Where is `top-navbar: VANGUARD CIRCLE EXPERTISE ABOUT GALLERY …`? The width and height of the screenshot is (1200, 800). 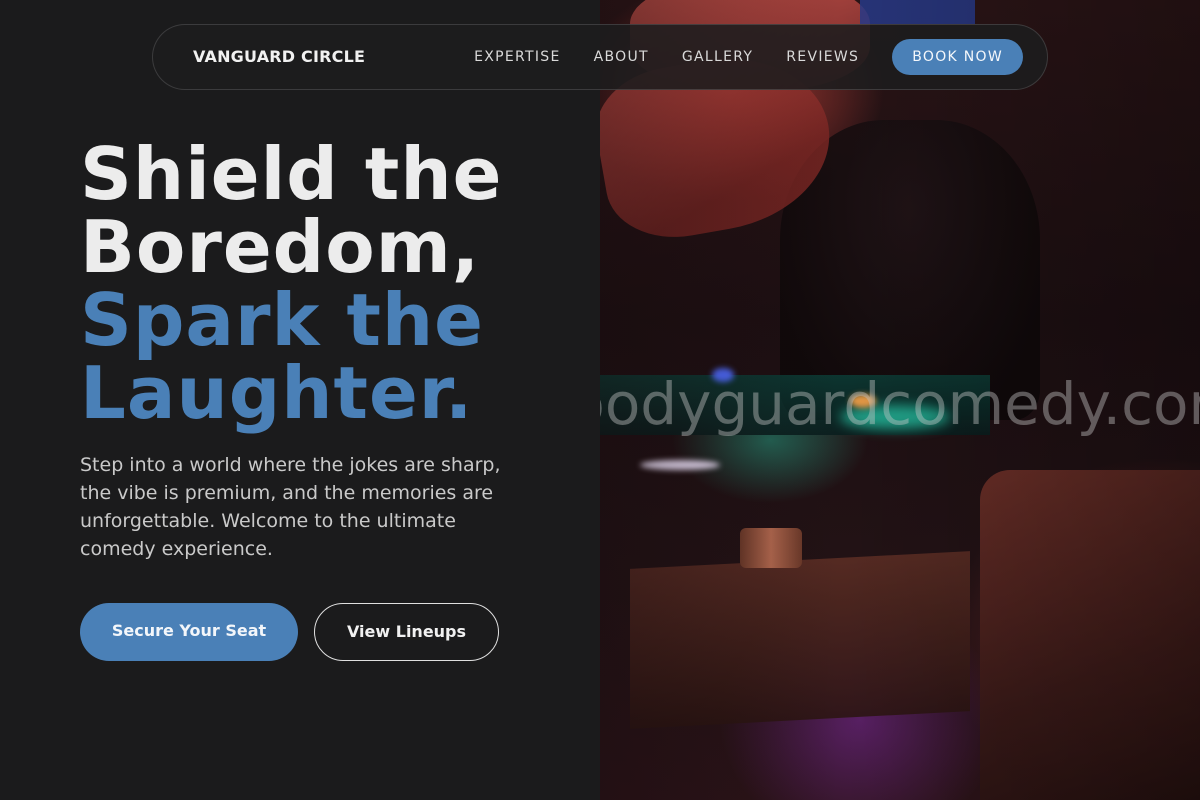
top-navbar: VANGUARD CIRCLE EXPERTISE ABOUT GALLERY … is located at coordinates (600, 57).